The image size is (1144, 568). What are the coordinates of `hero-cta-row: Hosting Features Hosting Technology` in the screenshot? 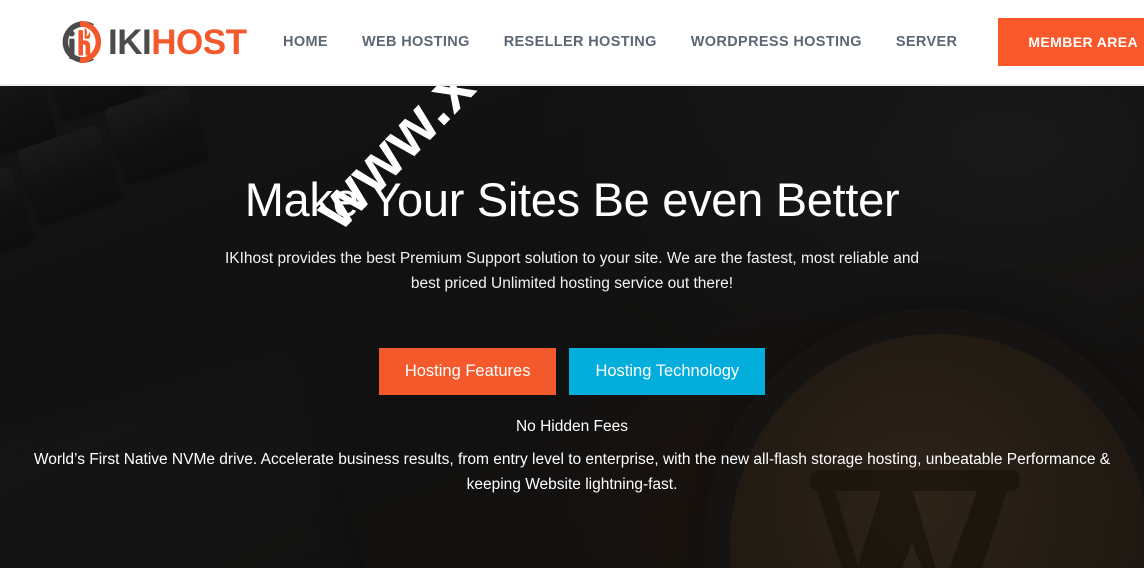 It's located at (572, 371).